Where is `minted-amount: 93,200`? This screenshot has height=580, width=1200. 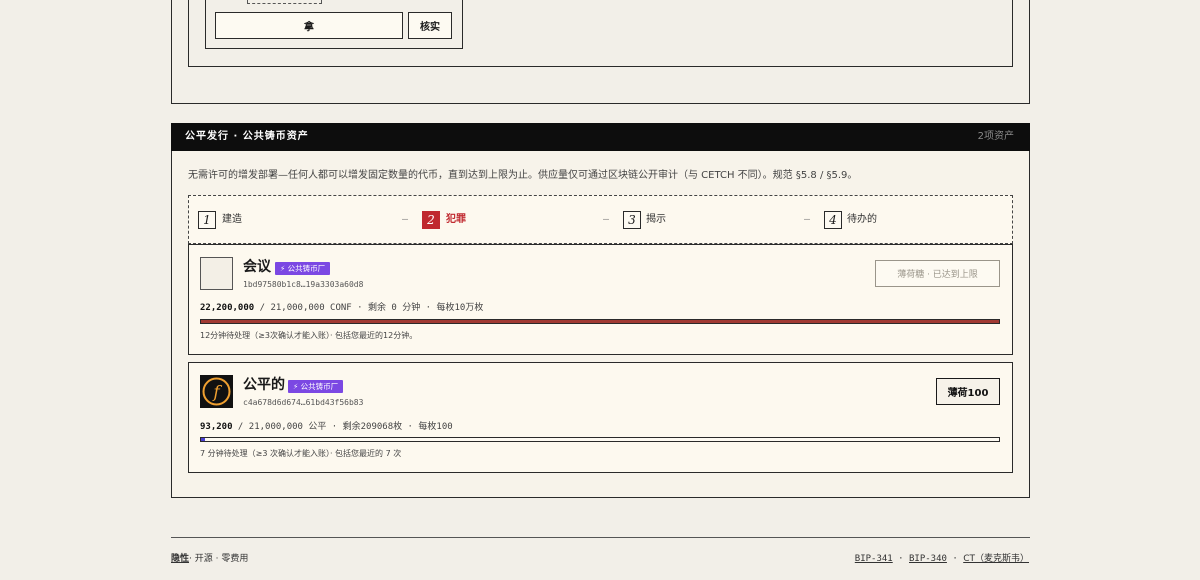 minted-amount: 93,200 is located at coordinates (216, 427).